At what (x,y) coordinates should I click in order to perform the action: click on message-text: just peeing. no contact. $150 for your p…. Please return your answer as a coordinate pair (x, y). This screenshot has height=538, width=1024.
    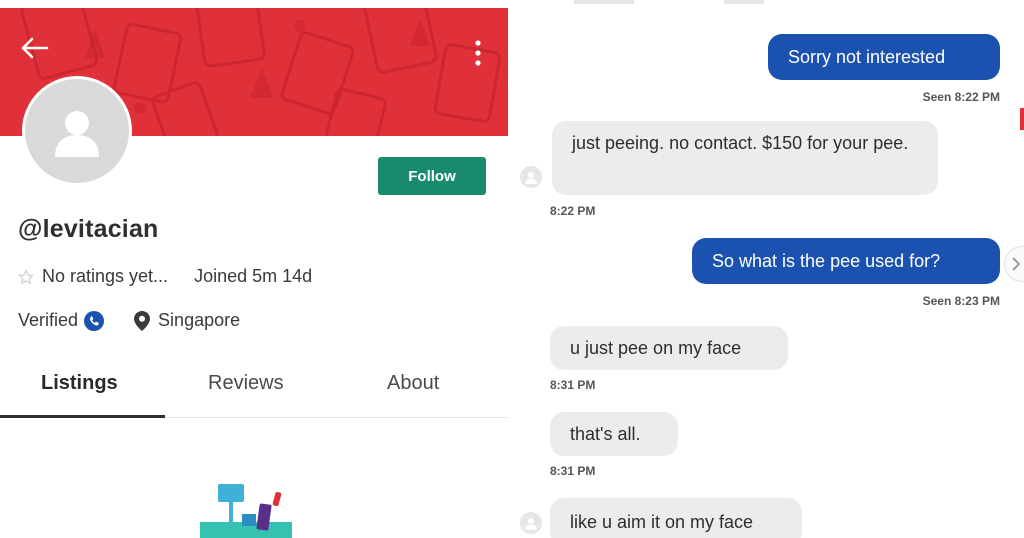
    Looking at the image, I should click on (740, 143).